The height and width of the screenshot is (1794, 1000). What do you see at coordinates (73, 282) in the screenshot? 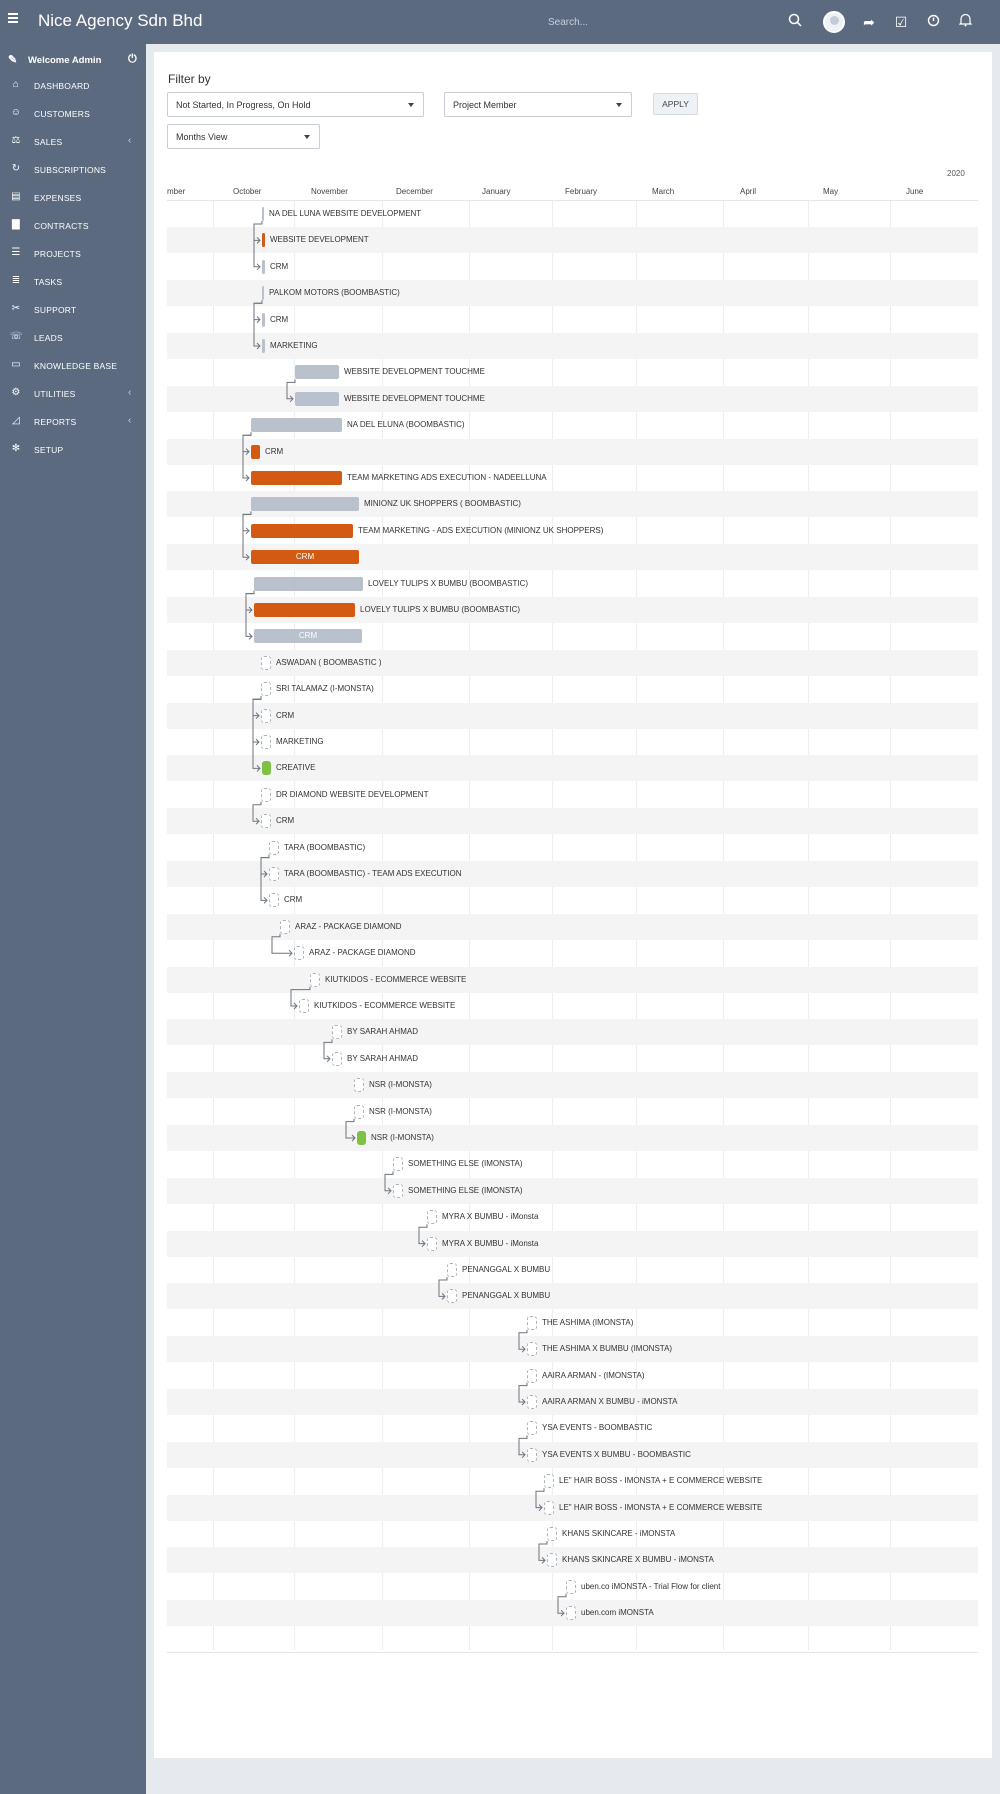
I see `sidebar-item-tasks: ≣ TASKS` at bounding box center [73, 282].